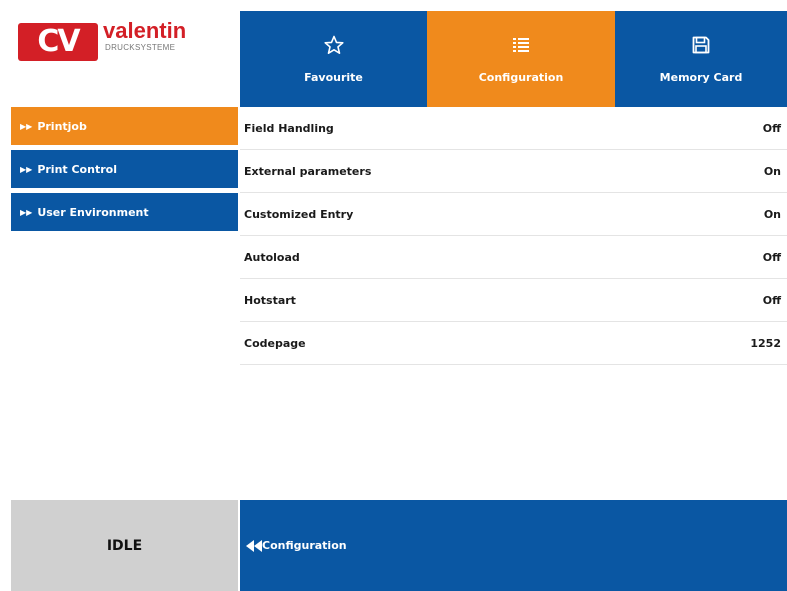 The width and height of the screenshot is (787, 591). Describe the element at coordinates (333, 46) in the screenshot. I see `star-icon` at that location.